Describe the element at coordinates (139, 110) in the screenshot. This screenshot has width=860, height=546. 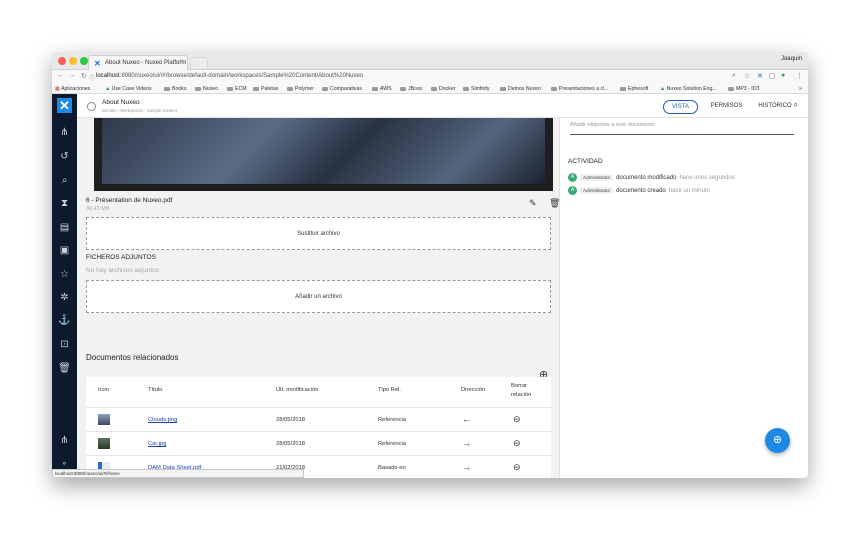
I see `breadcrumb: Domain › Workspaces › Sample Content` at that location.